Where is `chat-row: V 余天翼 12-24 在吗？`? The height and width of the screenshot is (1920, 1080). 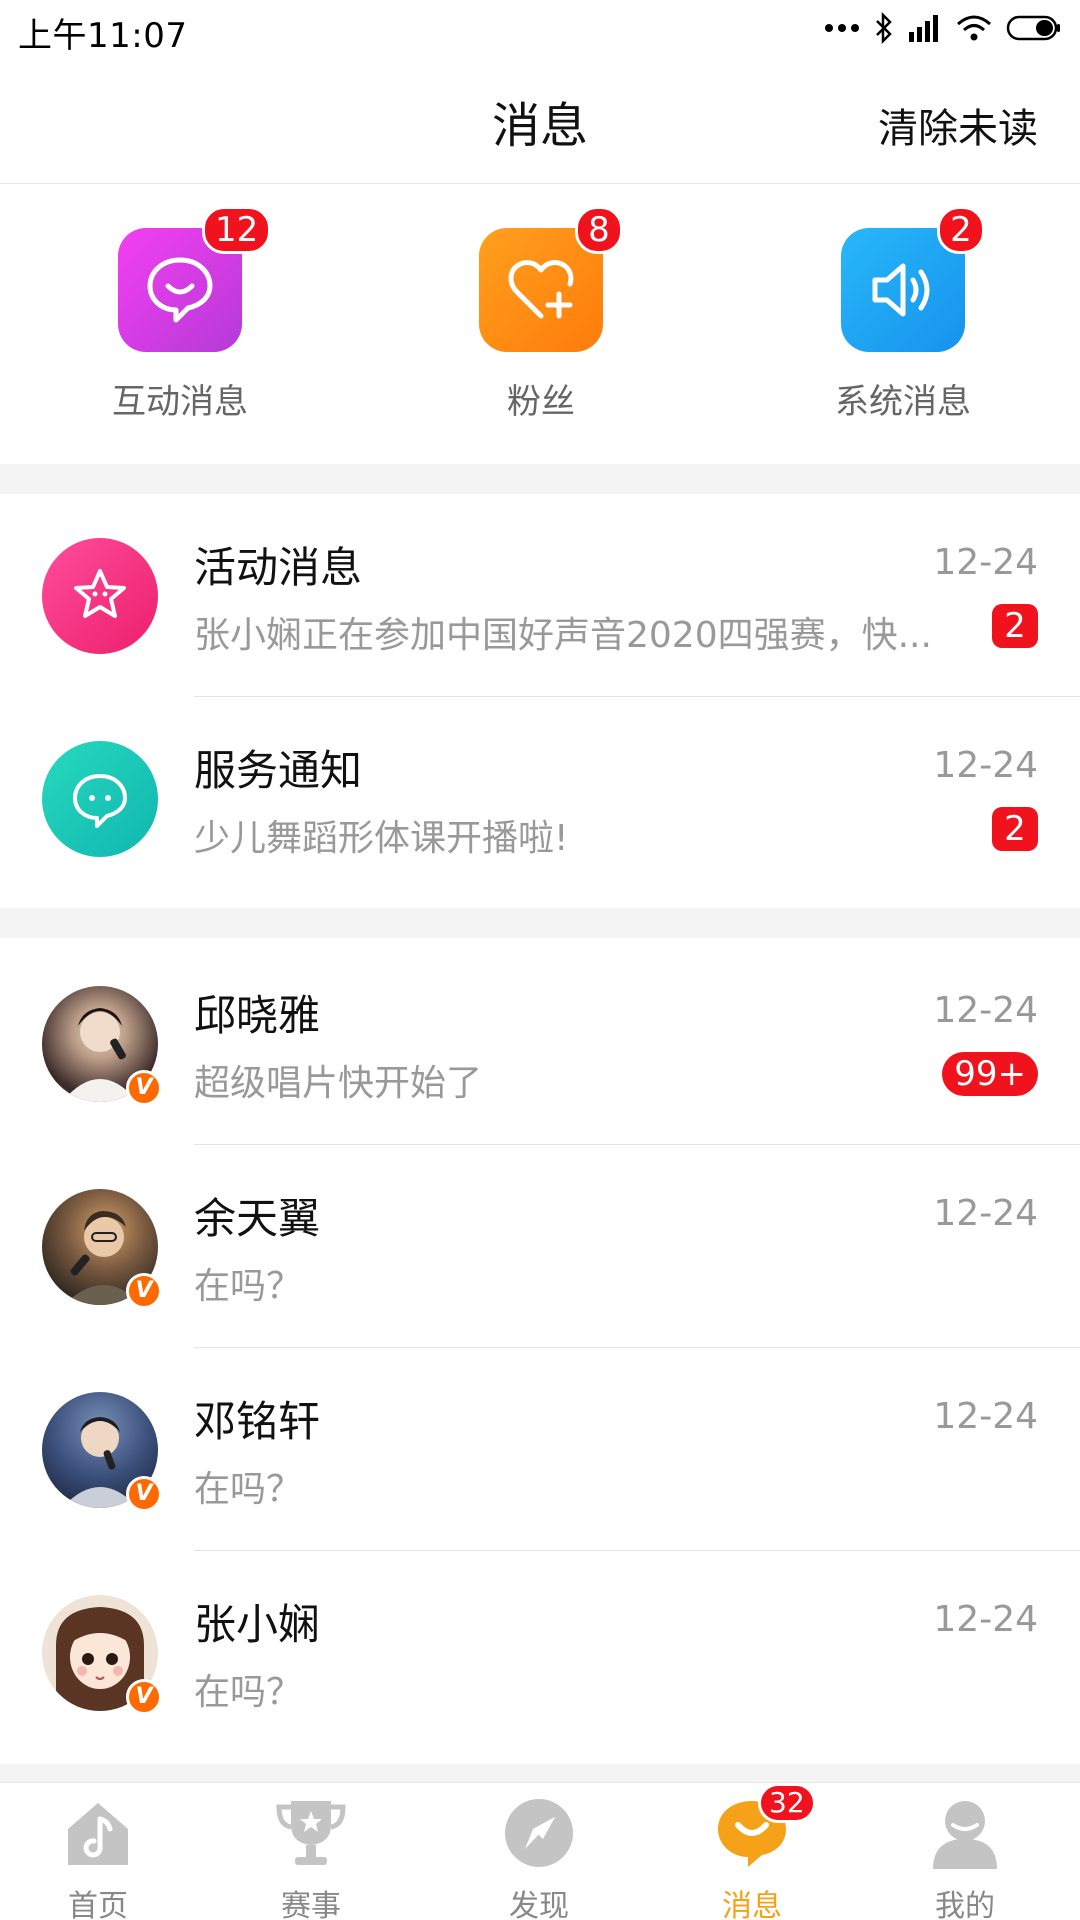 chat-row: V 余天翼 12-24 在吗？ is located at coordinates (540, 1246).